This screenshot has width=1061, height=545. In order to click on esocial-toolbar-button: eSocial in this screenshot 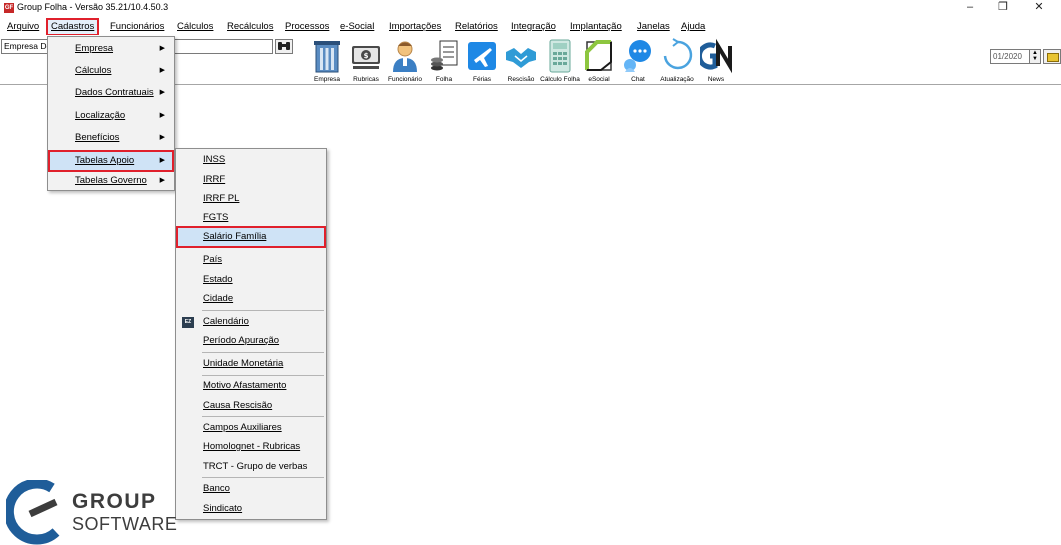, I will do `click(599, 60)`.